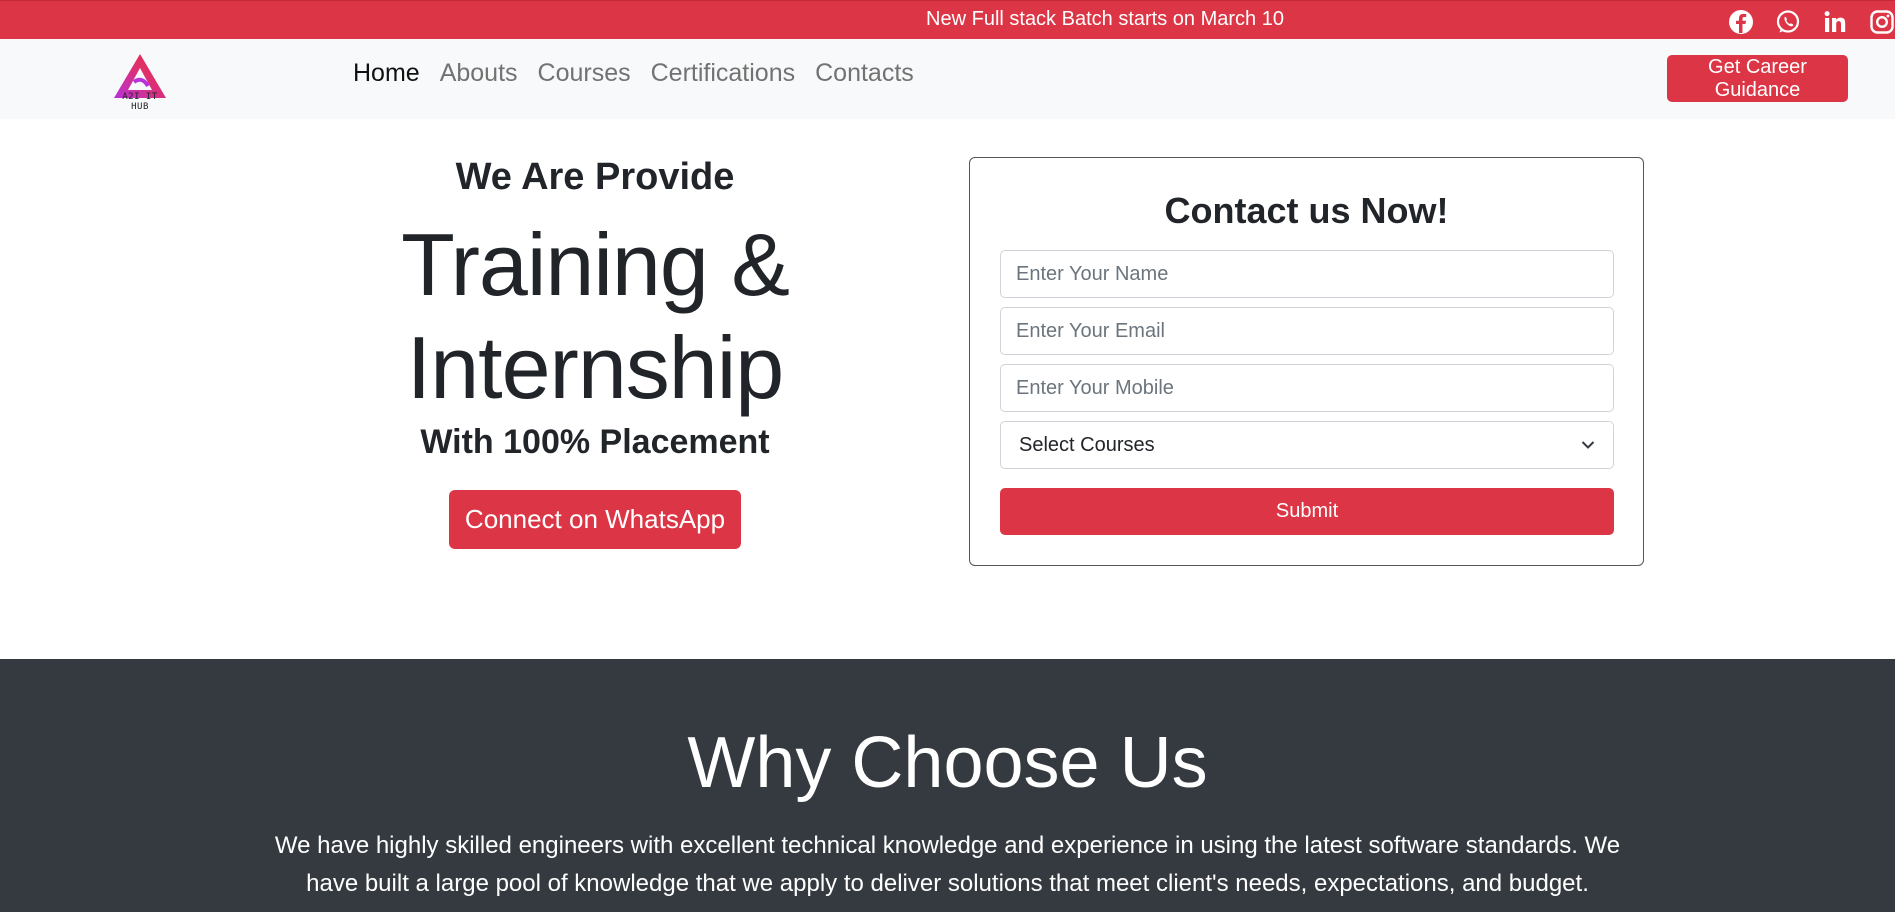 The width and height of the screenshot is (1895, 912). What do you see at coordinates (1834, 21) in the screenshot?
I see `linkedin-icon` at bounding box center [1834, 21].